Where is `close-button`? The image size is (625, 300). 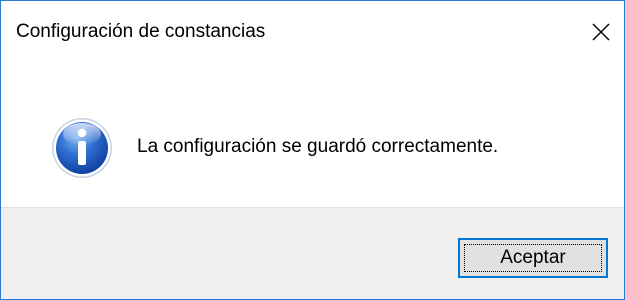 close-button is located at coordinates (601, 33).